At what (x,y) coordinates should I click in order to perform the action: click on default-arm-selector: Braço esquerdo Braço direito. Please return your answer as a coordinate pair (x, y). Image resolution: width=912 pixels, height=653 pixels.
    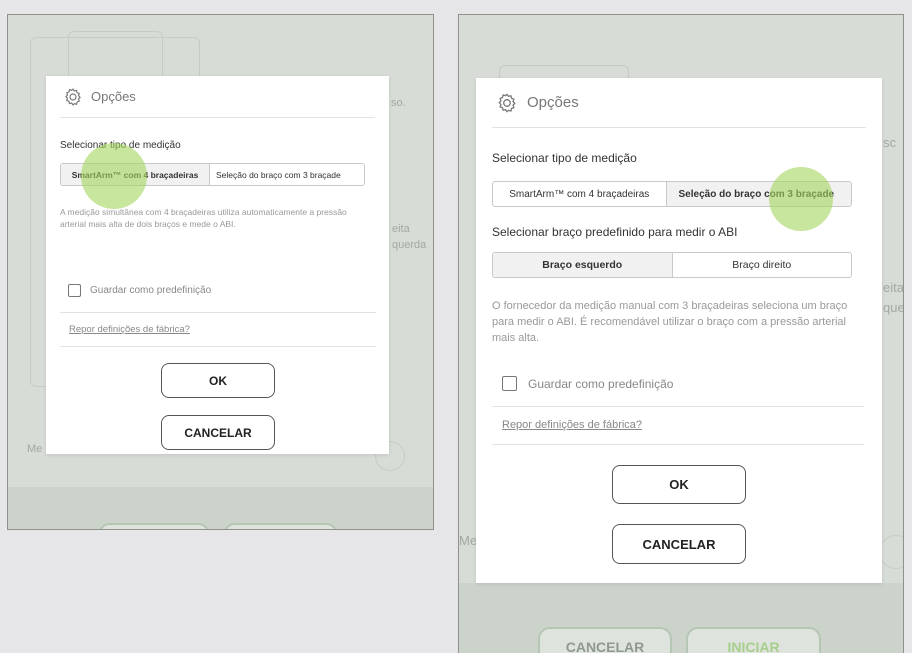
    Looking at the image, I should click on (672, 265).